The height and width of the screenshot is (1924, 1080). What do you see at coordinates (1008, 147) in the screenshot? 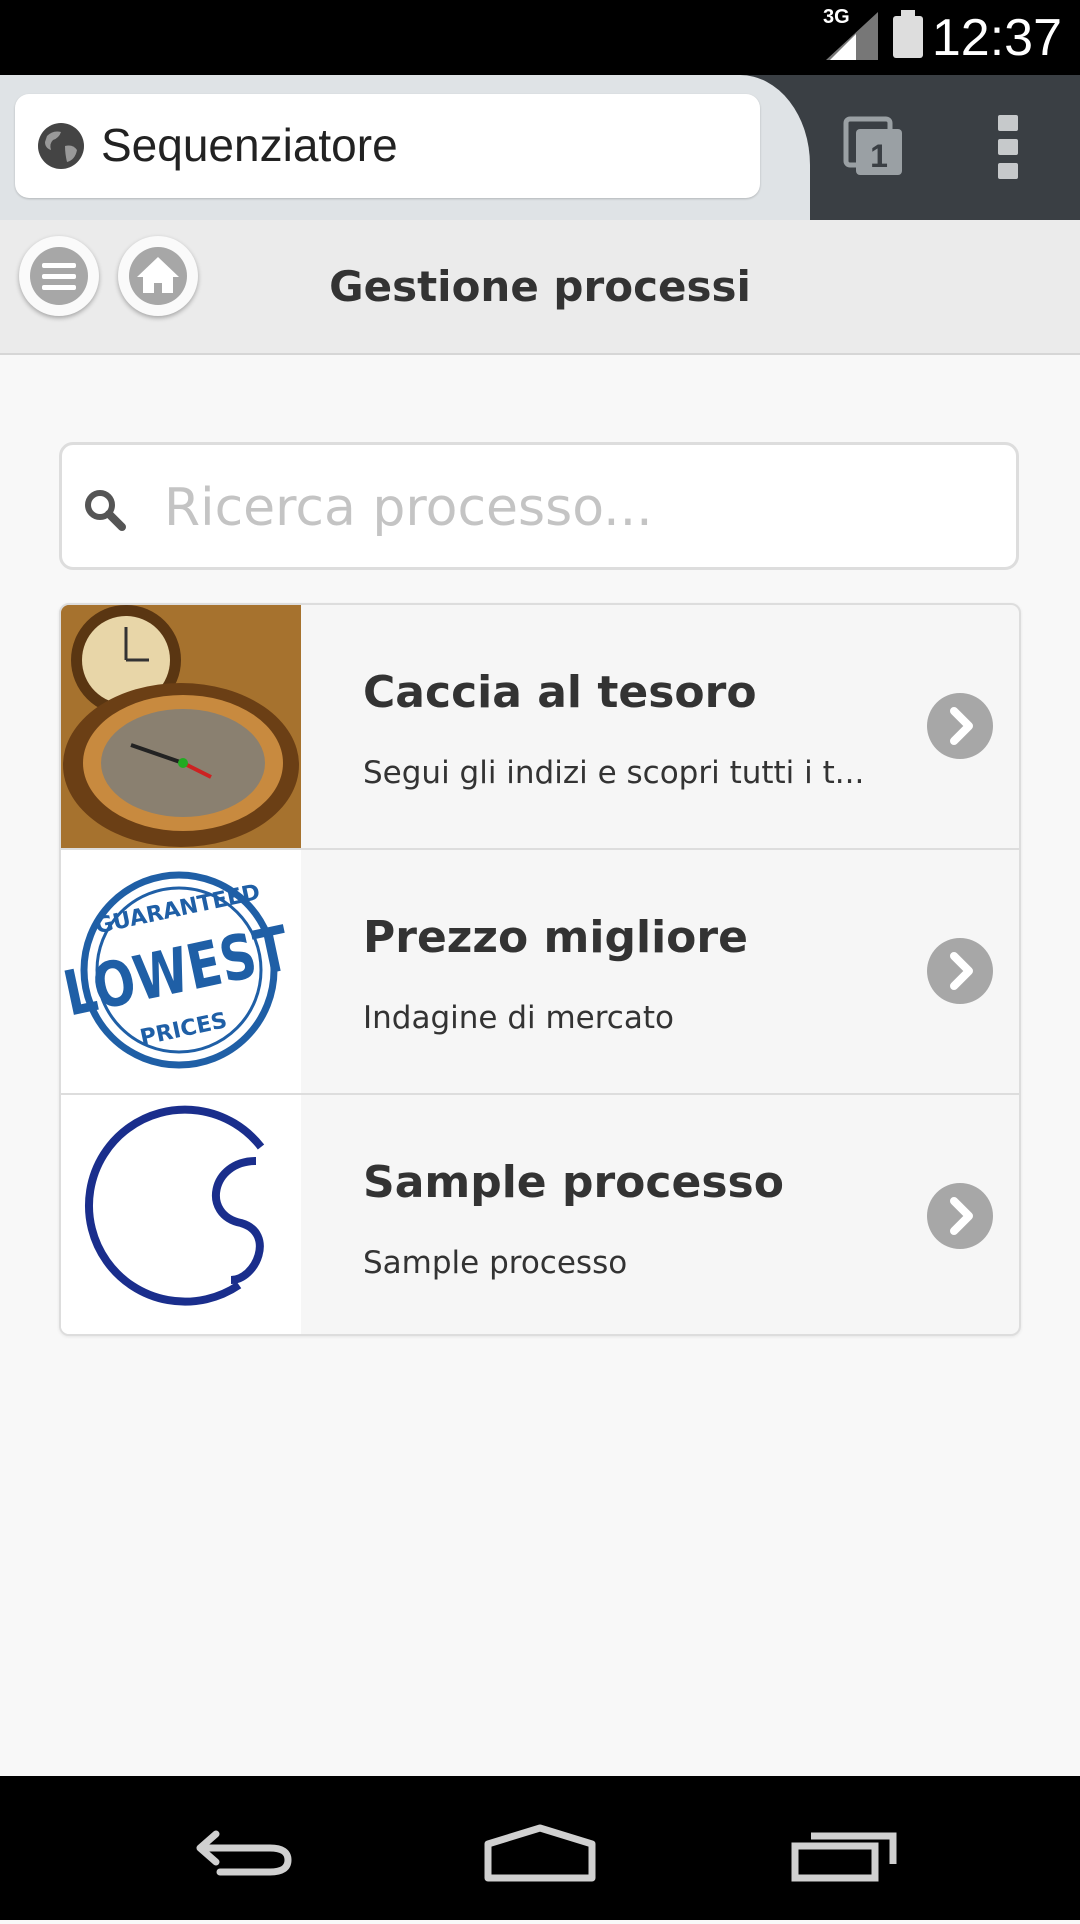
I see `overflow-menu-button` at bounding box center [1008, 147].